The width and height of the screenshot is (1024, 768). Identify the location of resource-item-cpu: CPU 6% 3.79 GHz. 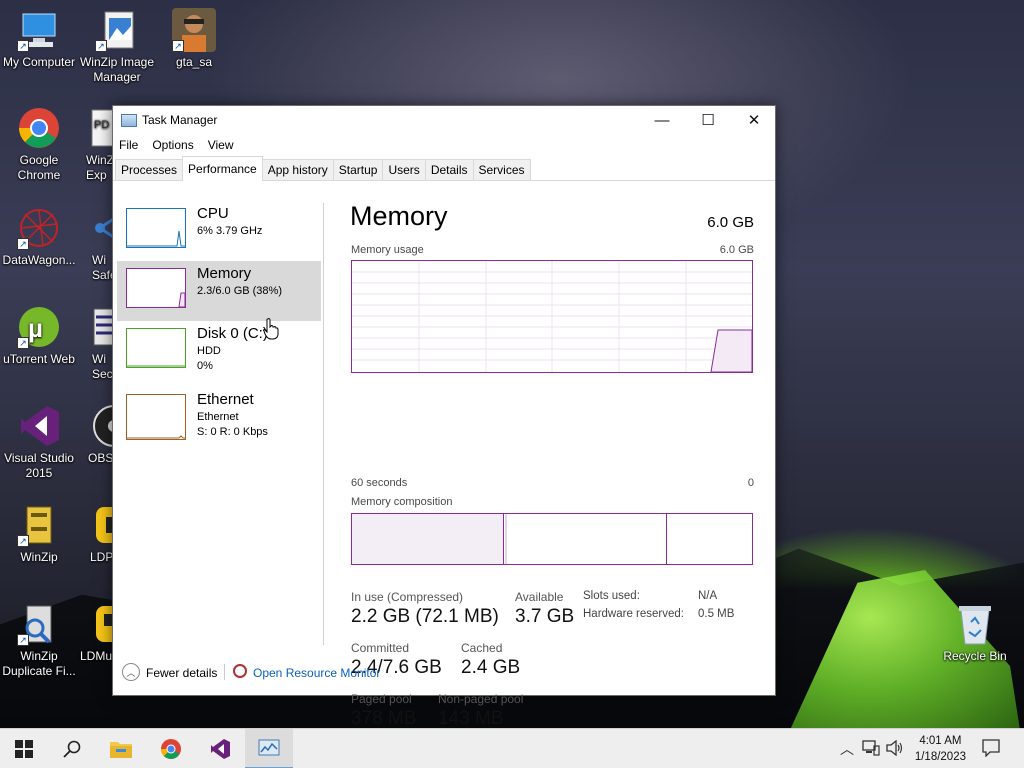
(219, 231).